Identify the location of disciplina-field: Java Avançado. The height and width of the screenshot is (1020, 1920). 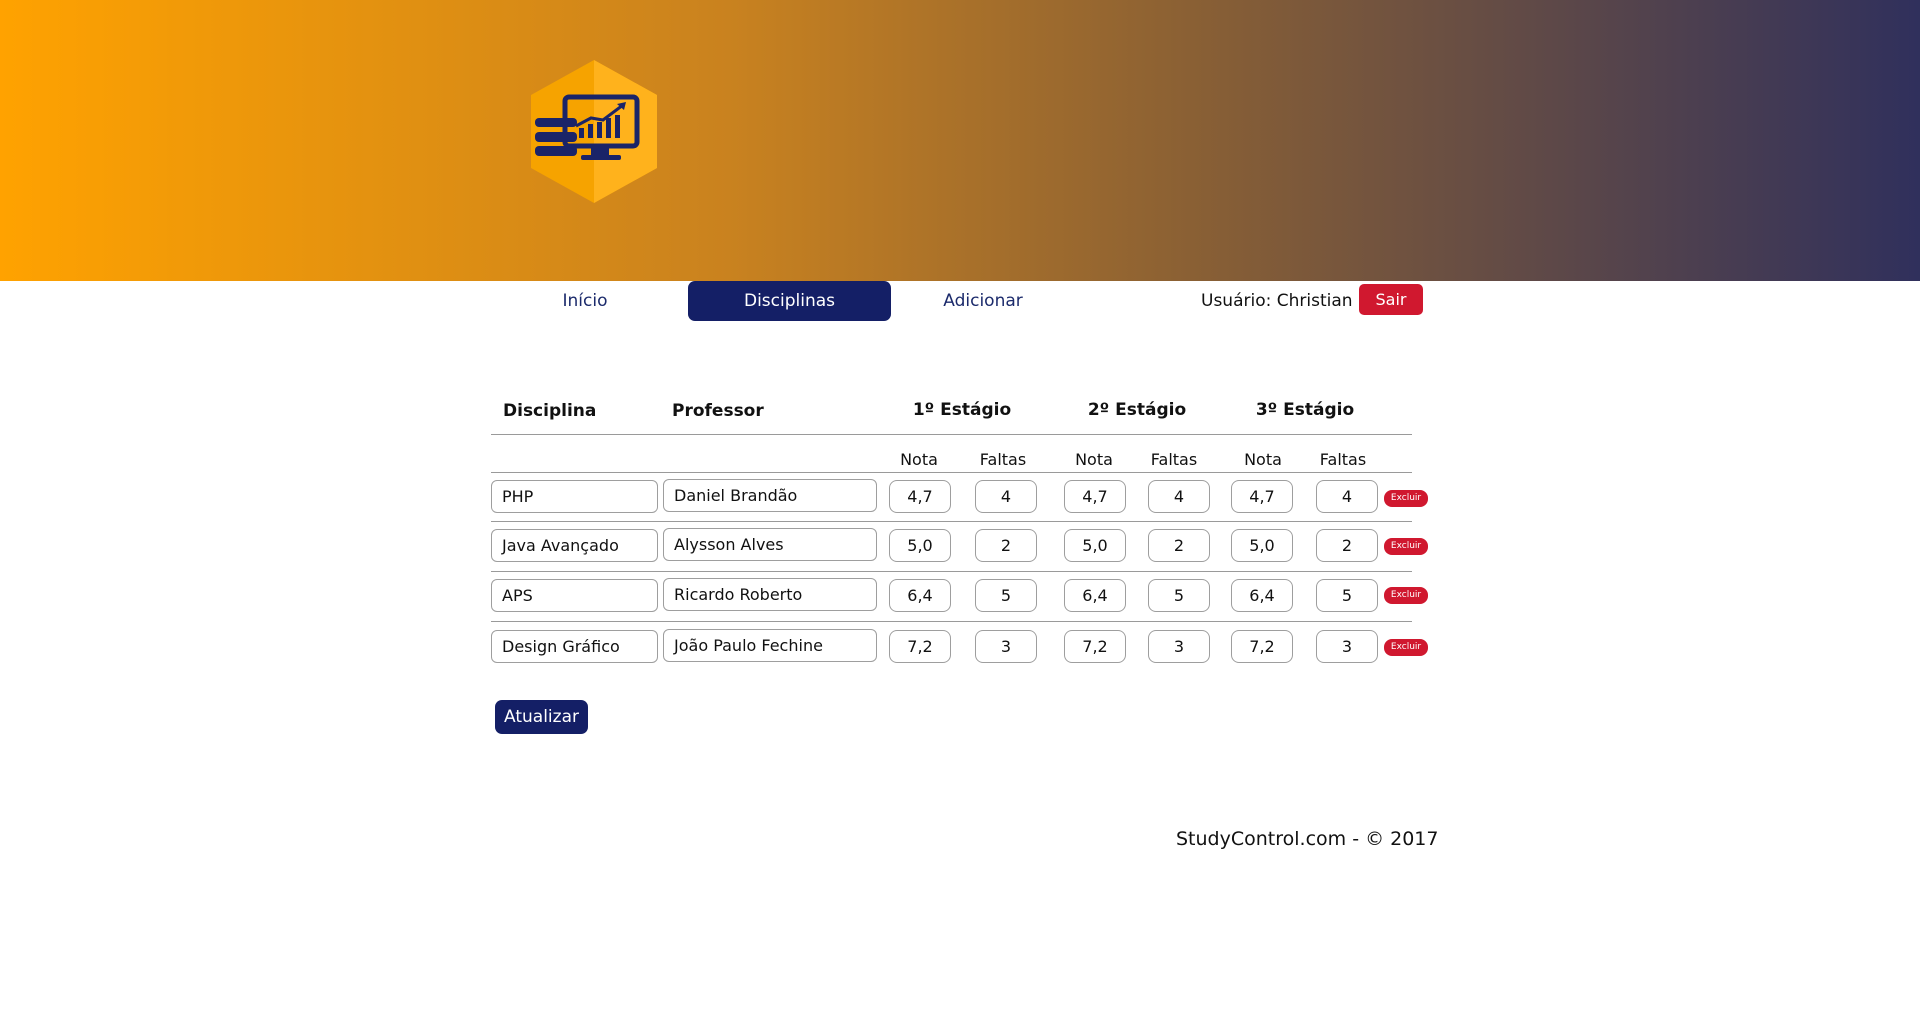
(574, 545).